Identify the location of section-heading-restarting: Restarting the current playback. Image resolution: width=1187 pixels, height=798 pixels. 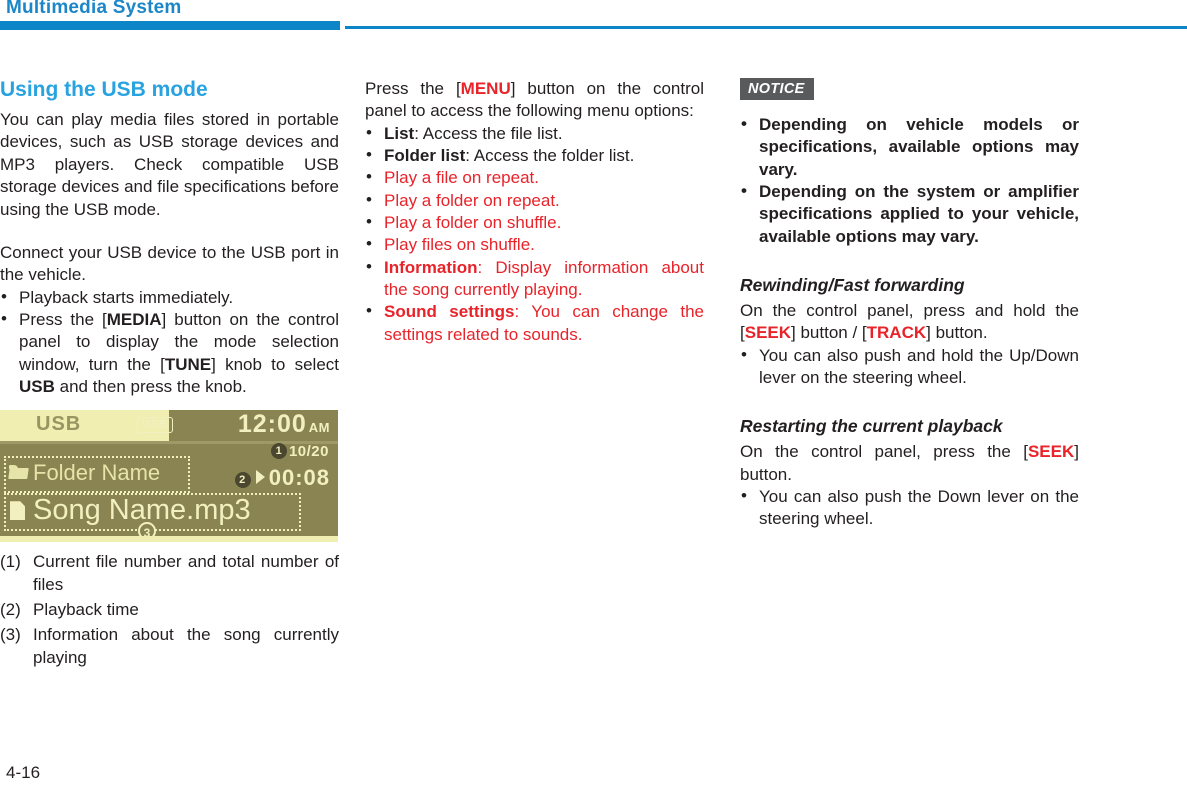
(871, 426).